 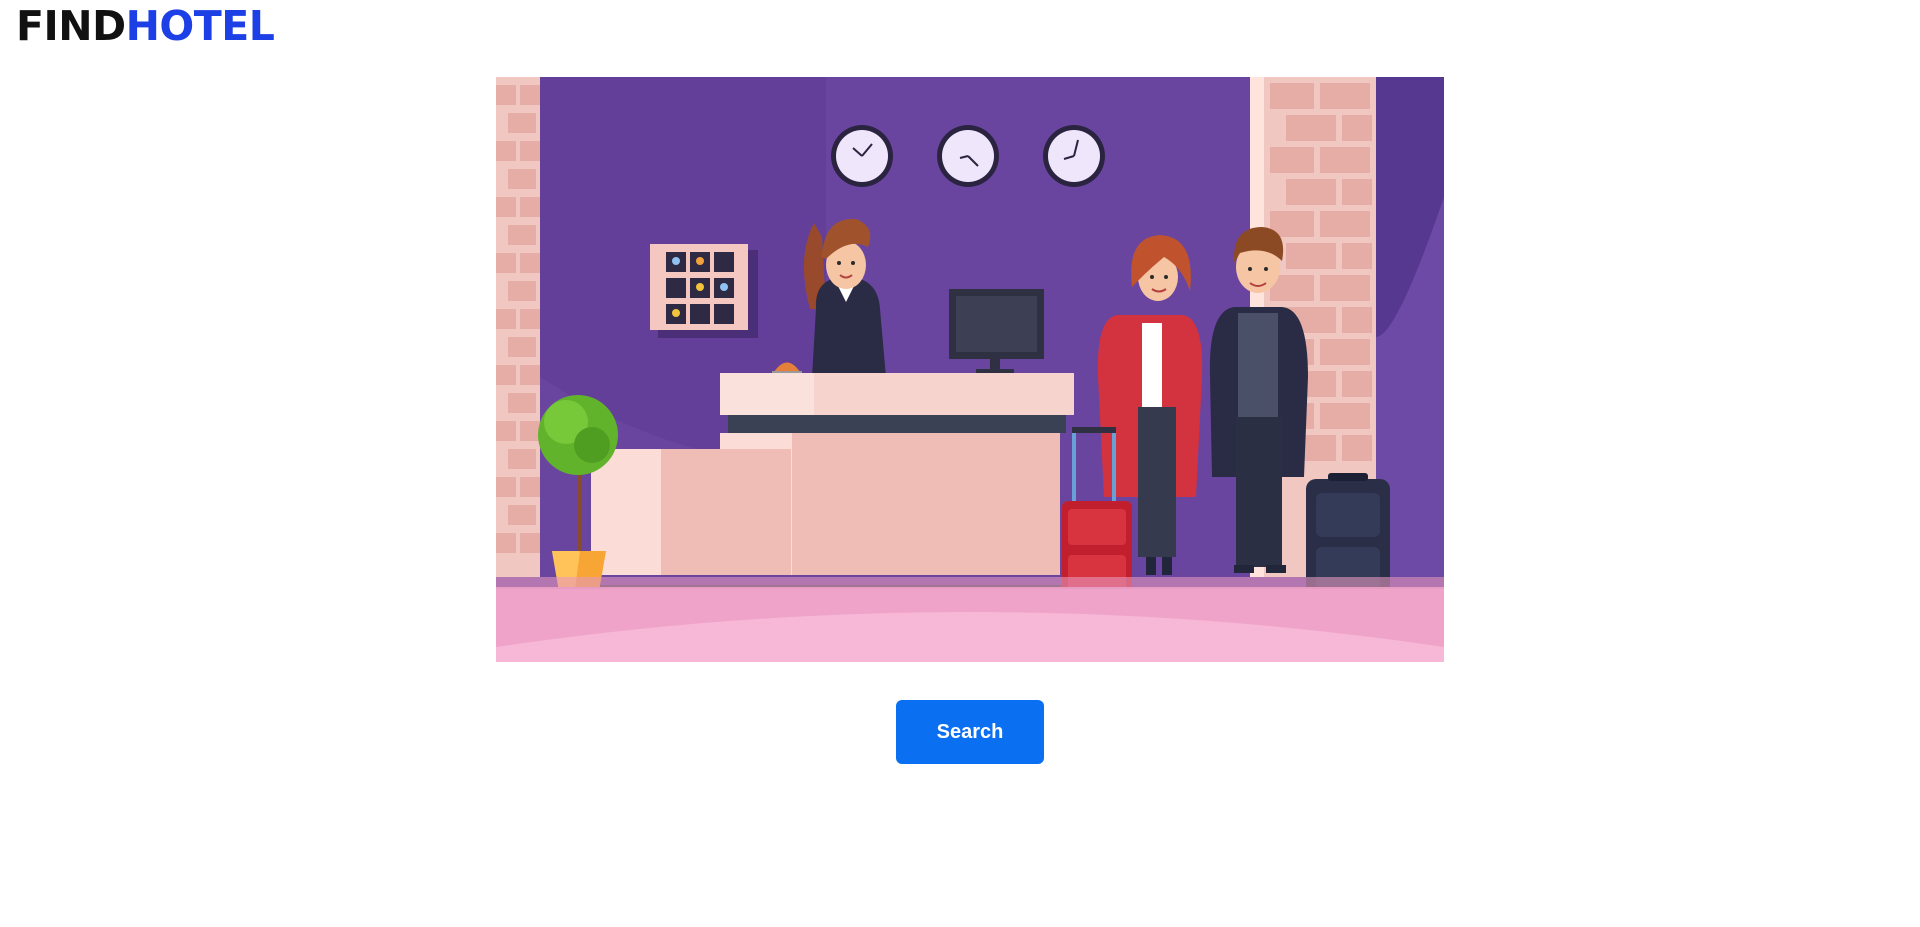 I want to click on logo-find-text: FIND, so click(x=71, y=26).